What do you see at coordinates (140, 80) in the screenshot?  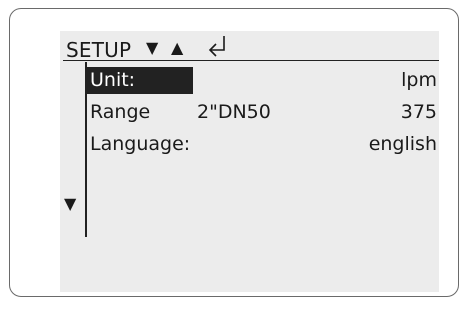 I see `menu-item-label: Unit:` at bounding box center [140, 80].